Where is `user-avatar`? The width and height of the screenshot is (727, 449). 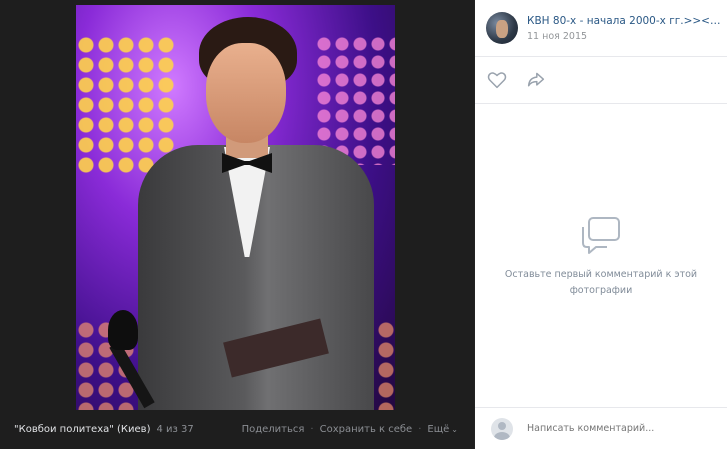
user-avatar is located at coordinates (502, 428).